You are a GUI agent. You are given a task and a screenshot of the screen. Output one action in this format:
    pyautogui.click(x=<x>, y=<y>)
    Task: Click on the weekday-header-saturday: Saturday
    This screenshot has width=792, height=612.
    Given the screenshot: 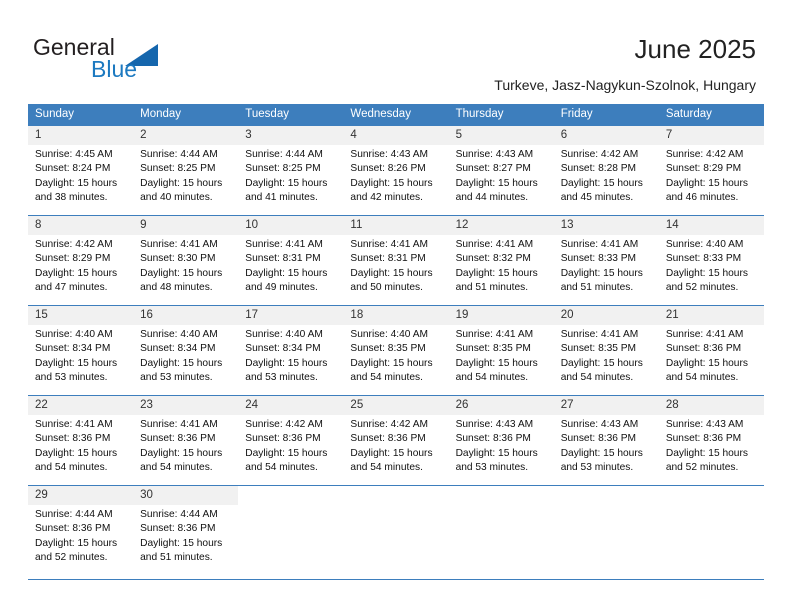 What is the action you would take?
    pyautogui.click(x=711, y=115)
    